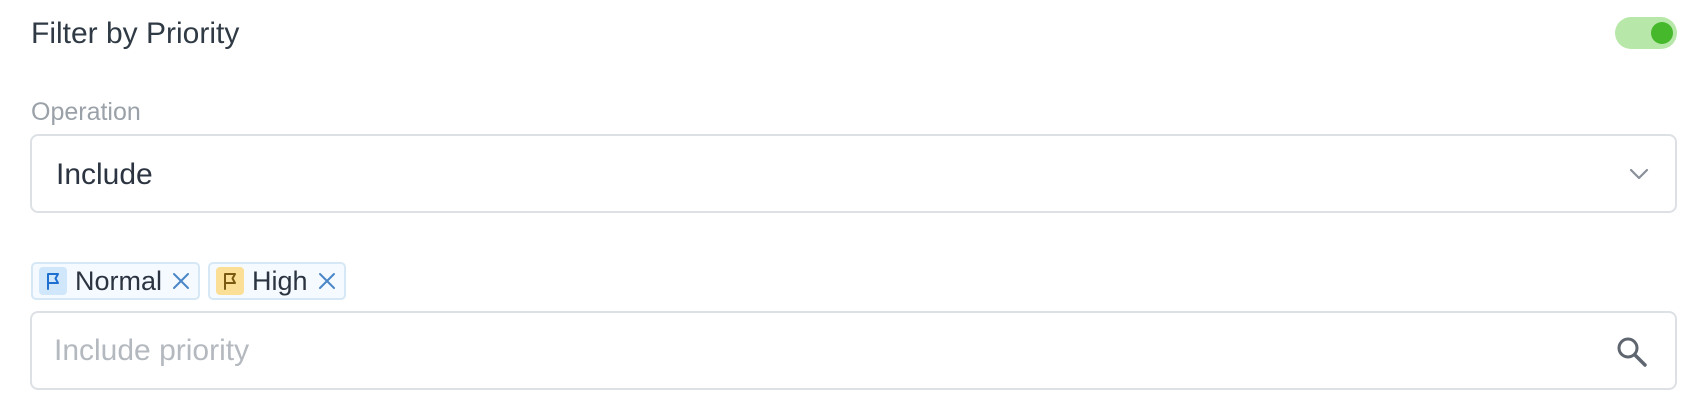  I want to click on priority-filter-toggle, so click(1646, 33).